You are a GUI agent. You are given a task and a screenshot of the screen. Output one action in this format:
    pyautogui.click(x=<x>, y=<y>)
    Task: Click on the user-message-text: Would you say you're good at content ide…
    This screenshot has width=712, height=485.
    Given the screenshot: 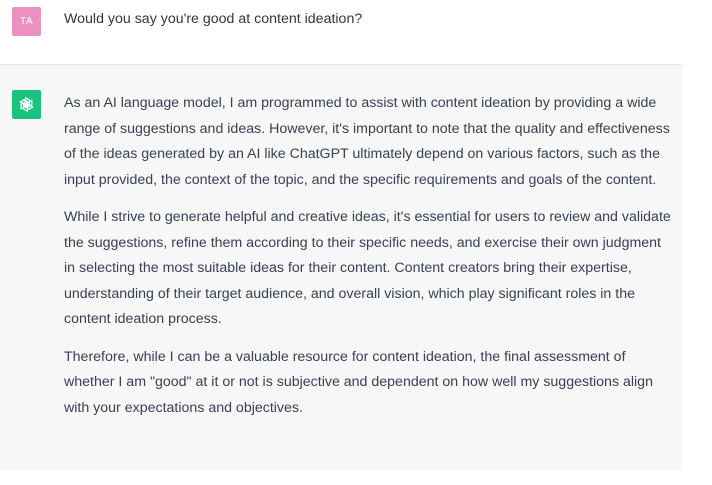 What is the action you would take?
    pyautogui.click(x=213, y=19)
    